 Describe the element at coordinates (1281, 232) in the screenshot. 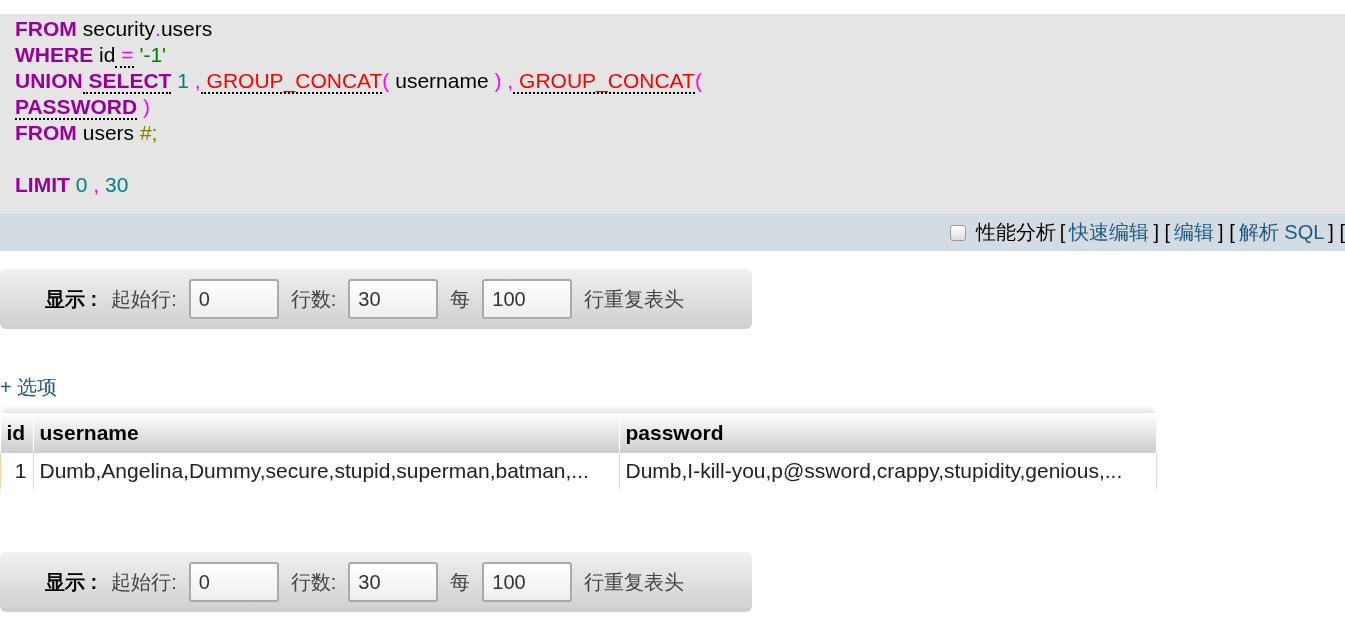

I see `action-link: 解析 SQL` at that location.